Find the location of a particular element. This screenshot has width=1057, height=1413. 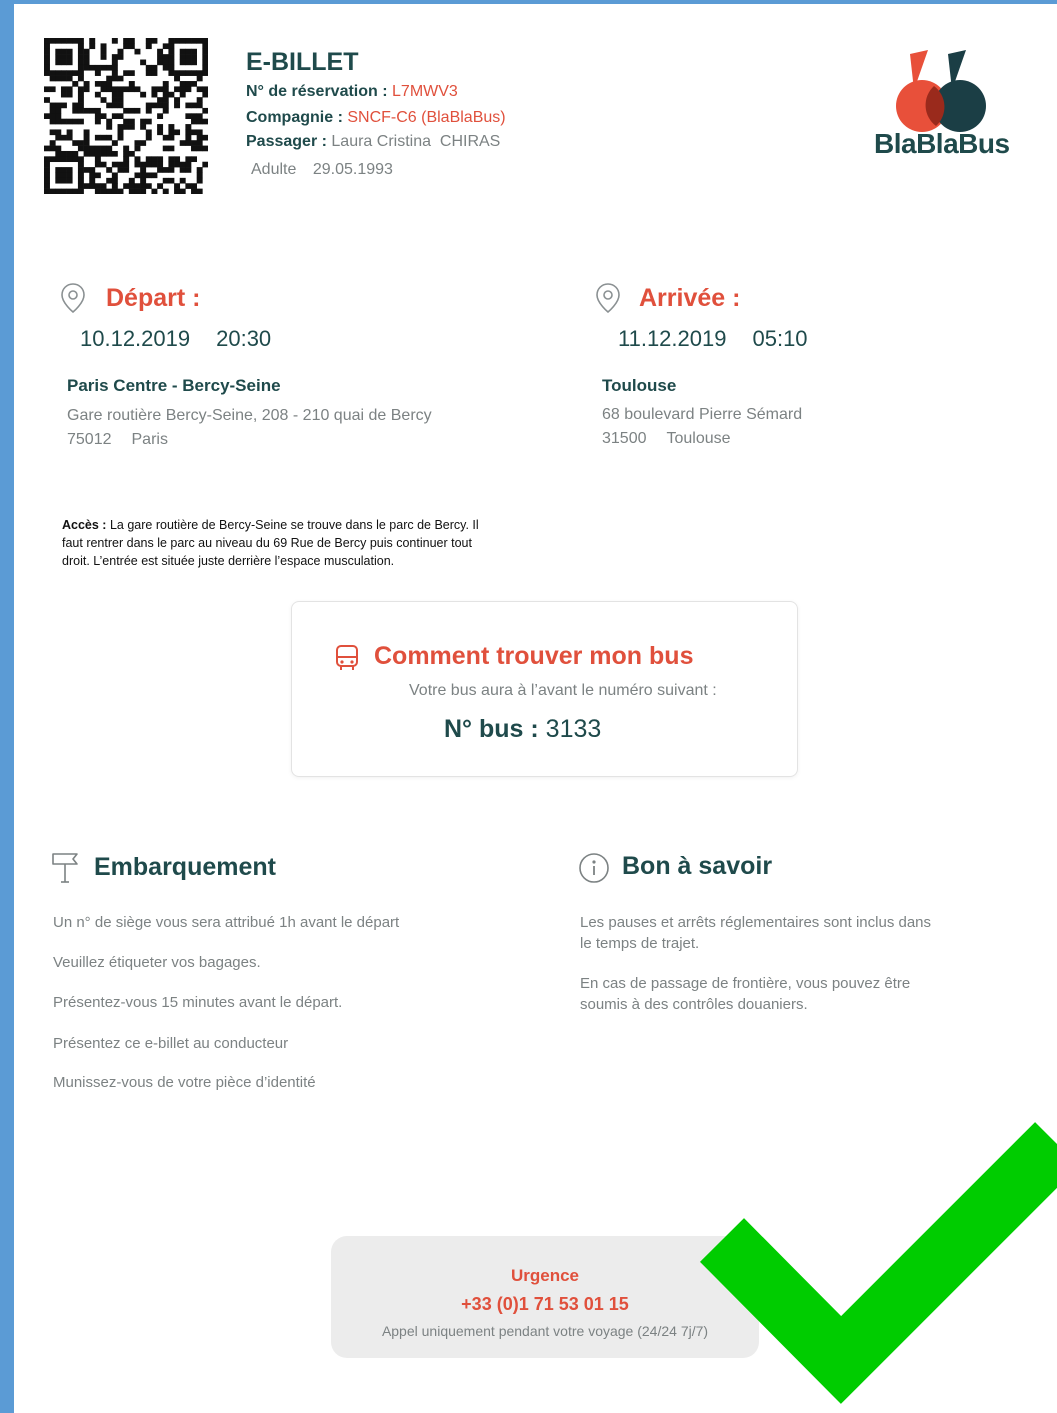

bus-number-label: N° bus : is located at coordinates (491, 729).